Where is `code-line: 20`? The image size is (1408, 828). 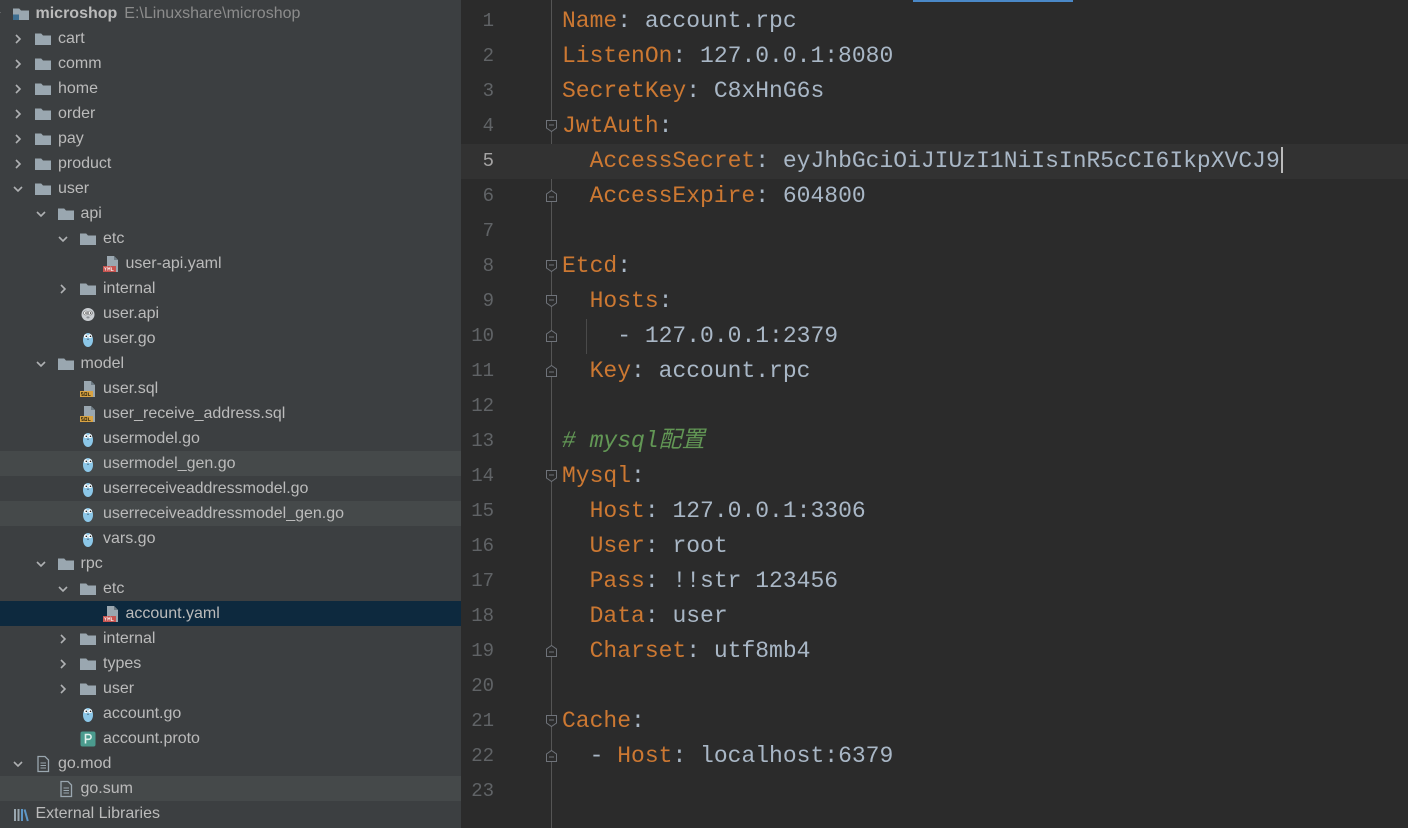
code-line: 20 is located at coordinates (934, 686).